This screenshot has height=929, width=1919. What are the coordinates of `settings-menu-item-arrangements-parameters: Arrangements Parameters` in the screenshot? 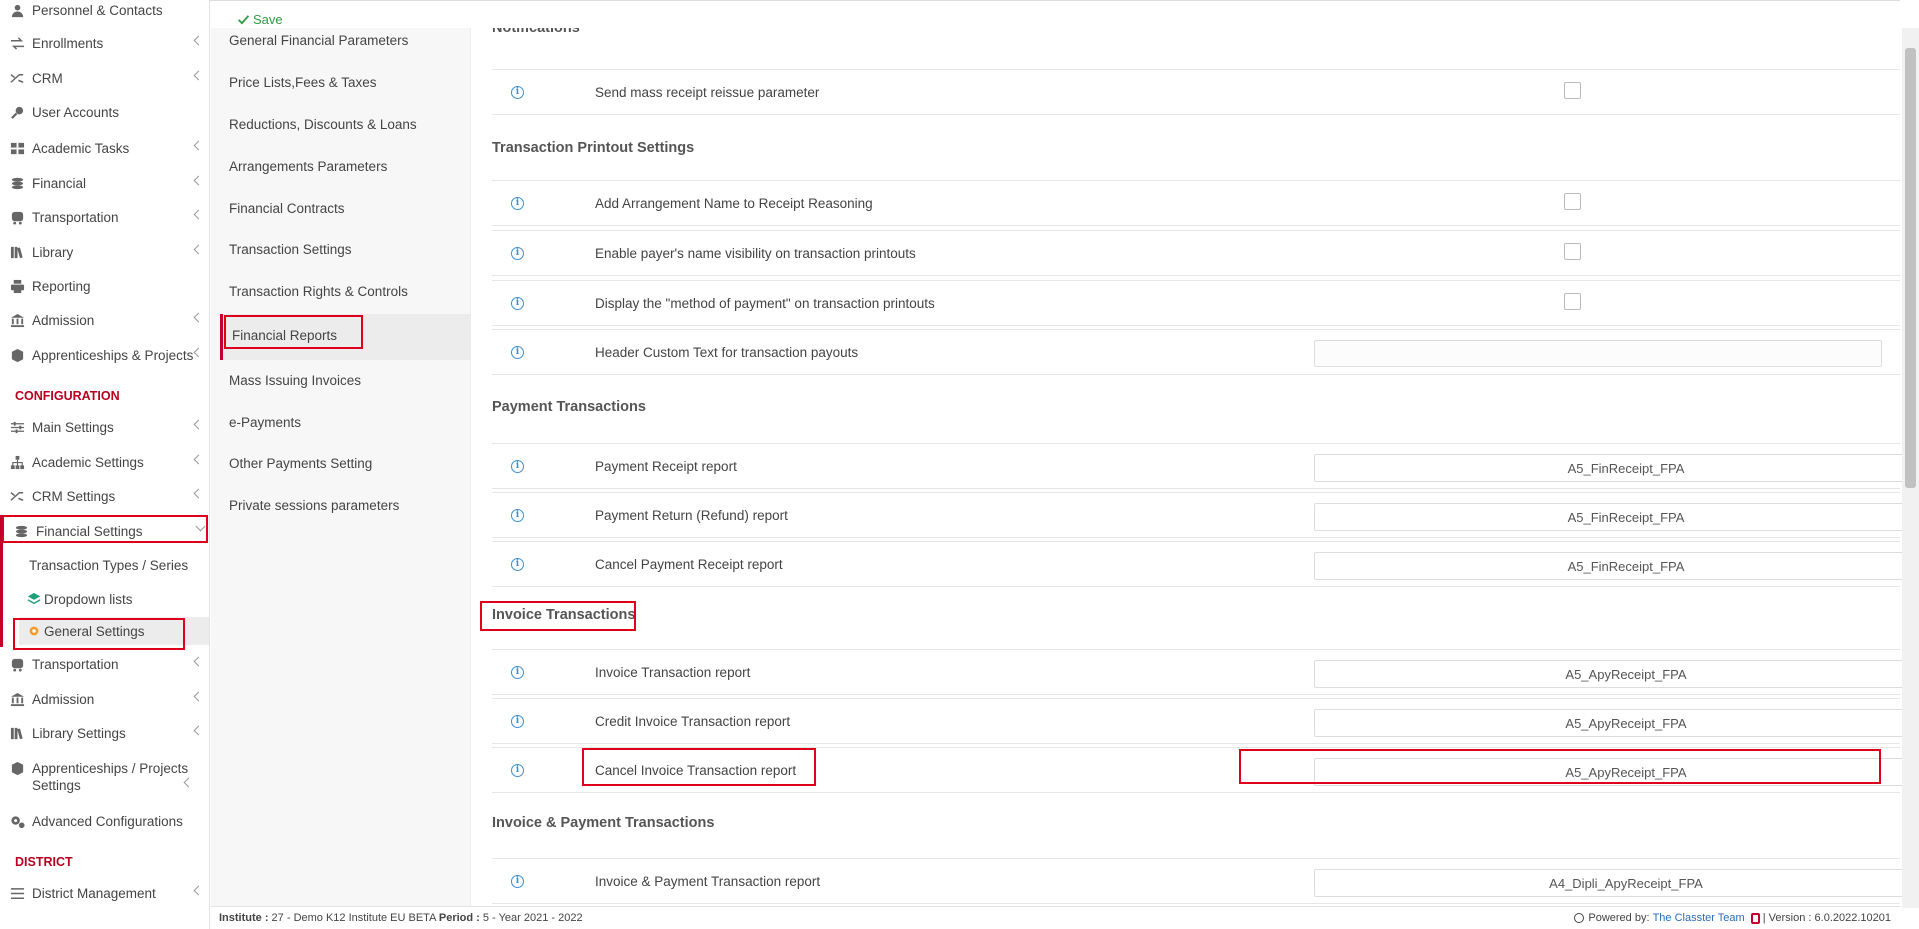 It's located at (308, 166).